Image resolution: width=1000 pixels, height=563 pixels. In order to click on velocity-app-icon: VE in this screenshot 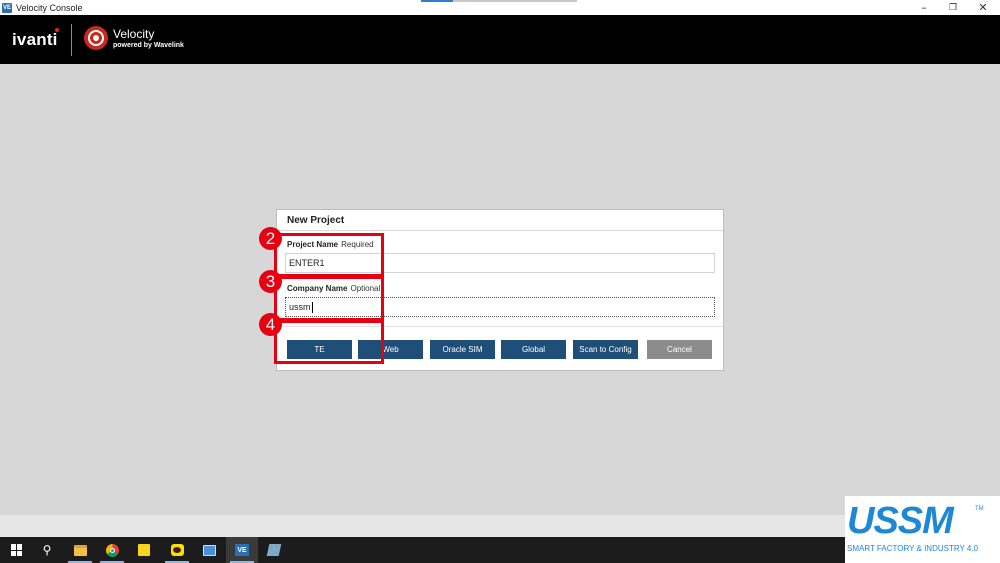, I will do `click(7, 7)`.